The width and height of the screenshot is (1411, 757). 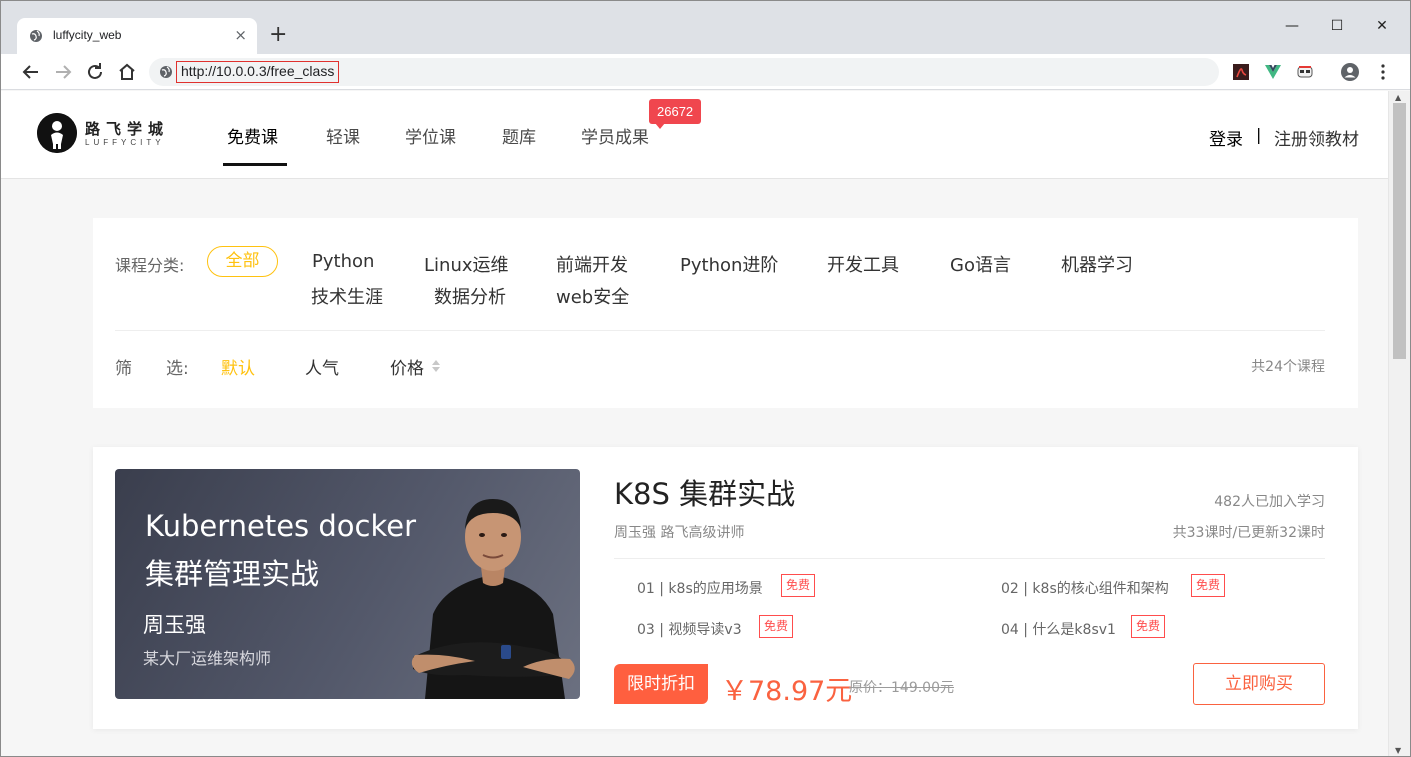 What do you see at coordinates (1288, 367) in the screenshot?
I see `course-total: 共24个课程` at bounding box center [1288, 367].